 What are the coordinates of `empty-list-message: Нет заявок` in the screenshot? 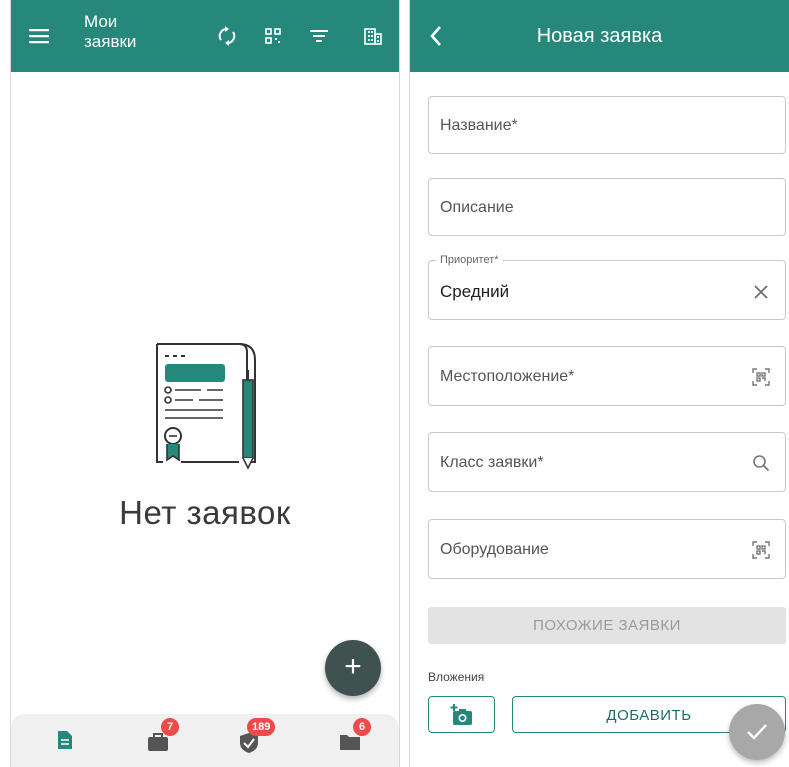 It's located at (205, 512).